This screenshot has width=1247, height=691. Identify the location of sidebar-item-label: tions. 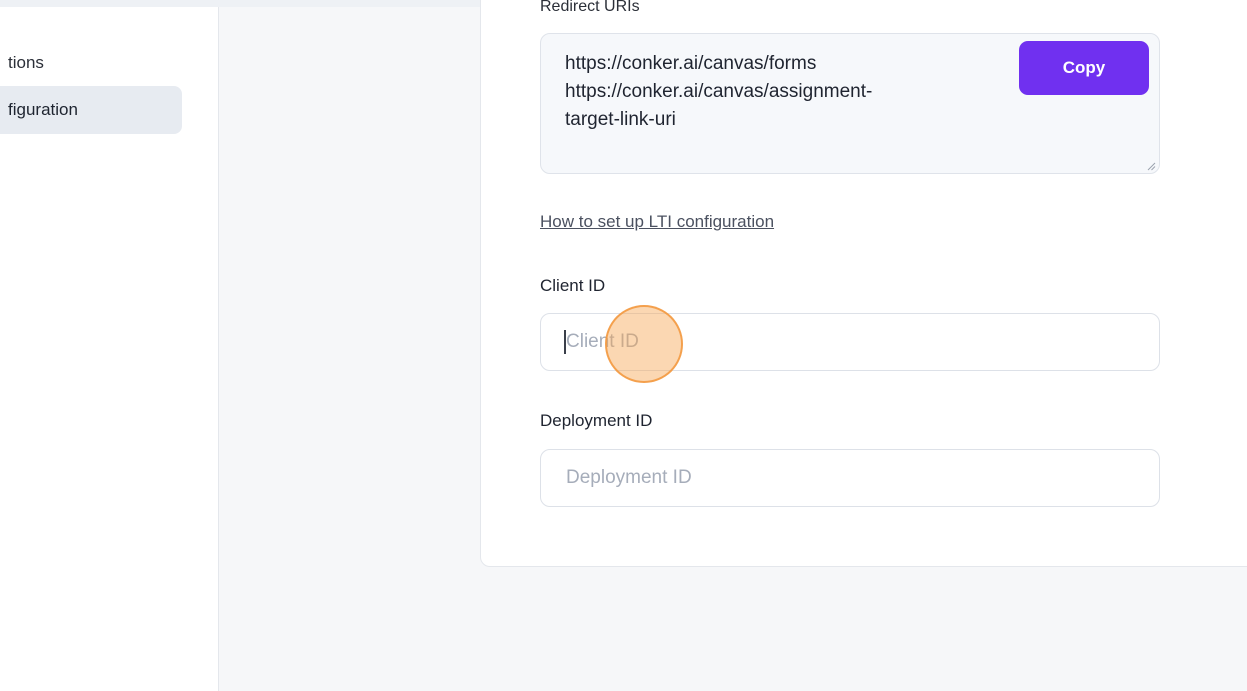
(26, 62).